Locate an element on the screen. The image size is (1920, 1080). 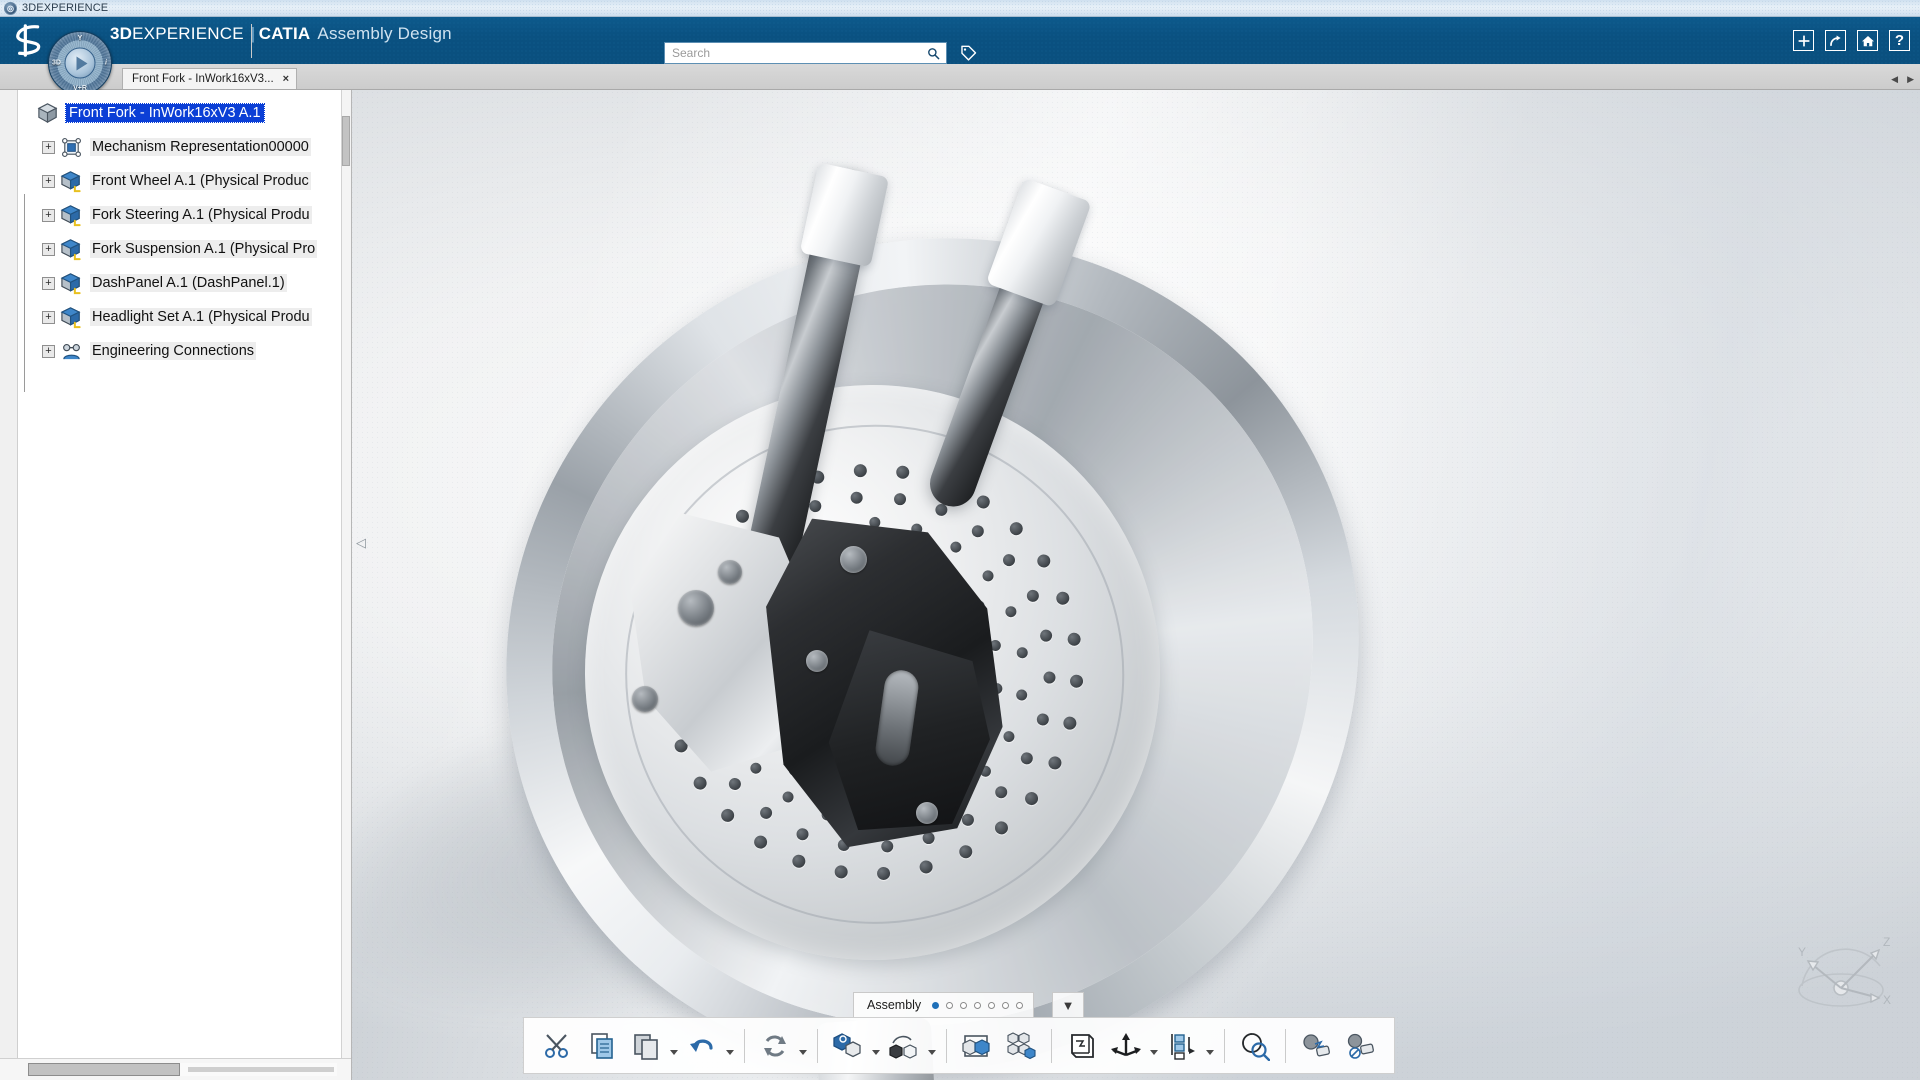
compass-quadrant-north: Y is located at coordinates (80, 38).